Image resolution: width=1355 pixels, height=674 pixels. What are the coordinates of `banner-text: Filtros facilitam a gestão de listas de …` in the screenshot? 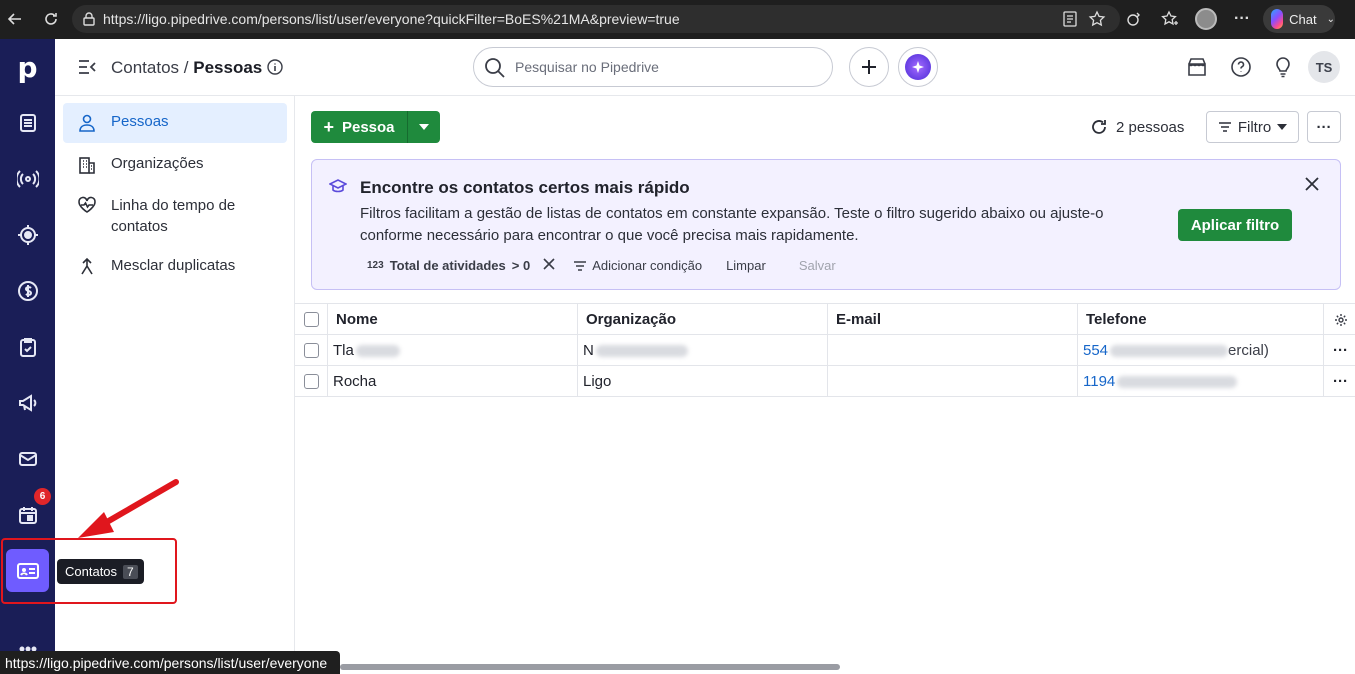 It's located at (732, 224).